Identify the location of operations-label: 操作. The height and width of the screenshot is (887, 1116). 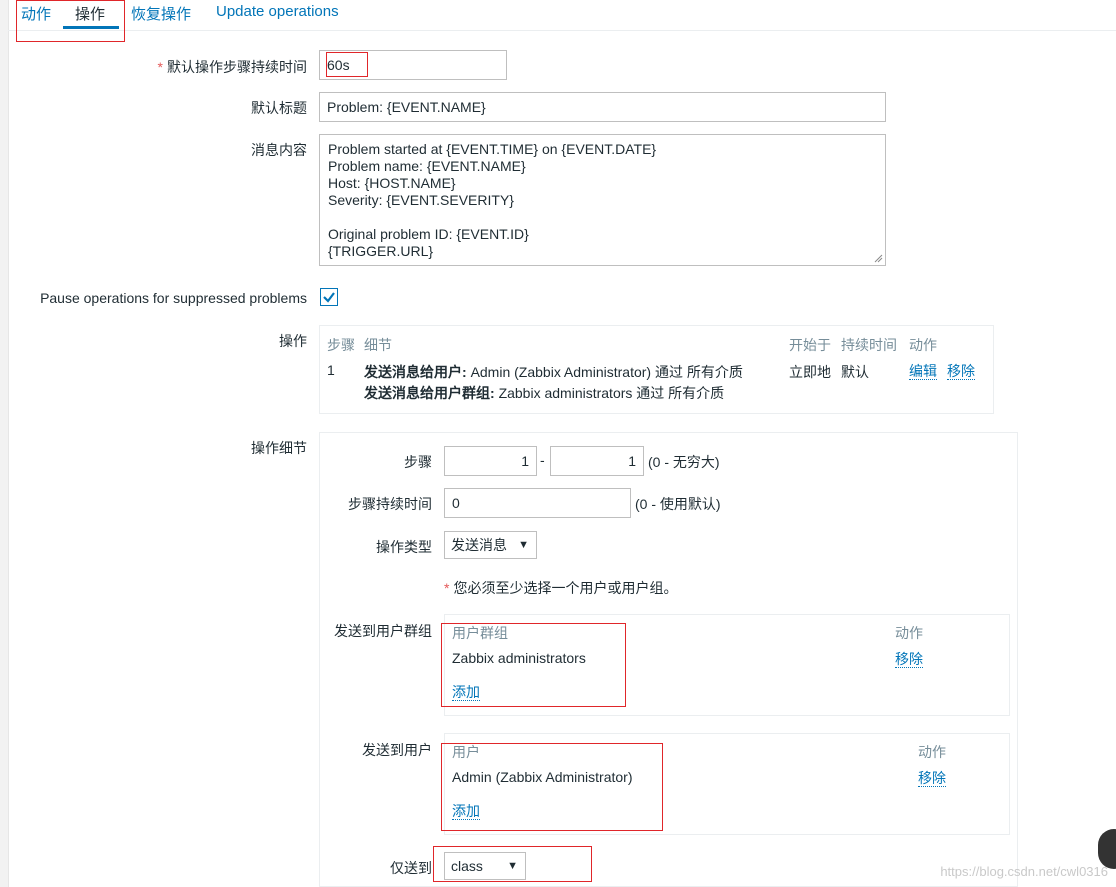
(293, 341).